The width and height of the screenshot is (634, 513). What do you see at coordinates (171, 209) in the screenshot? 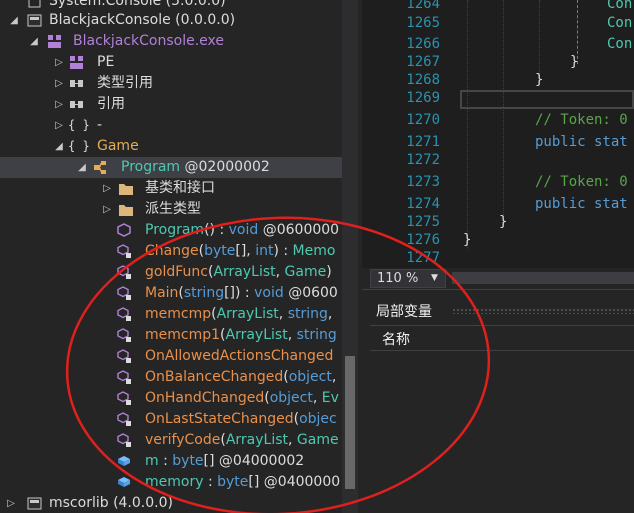
I see `tree-item-derived-types: ▷ 派生类型` at bounding box center [171, 209].